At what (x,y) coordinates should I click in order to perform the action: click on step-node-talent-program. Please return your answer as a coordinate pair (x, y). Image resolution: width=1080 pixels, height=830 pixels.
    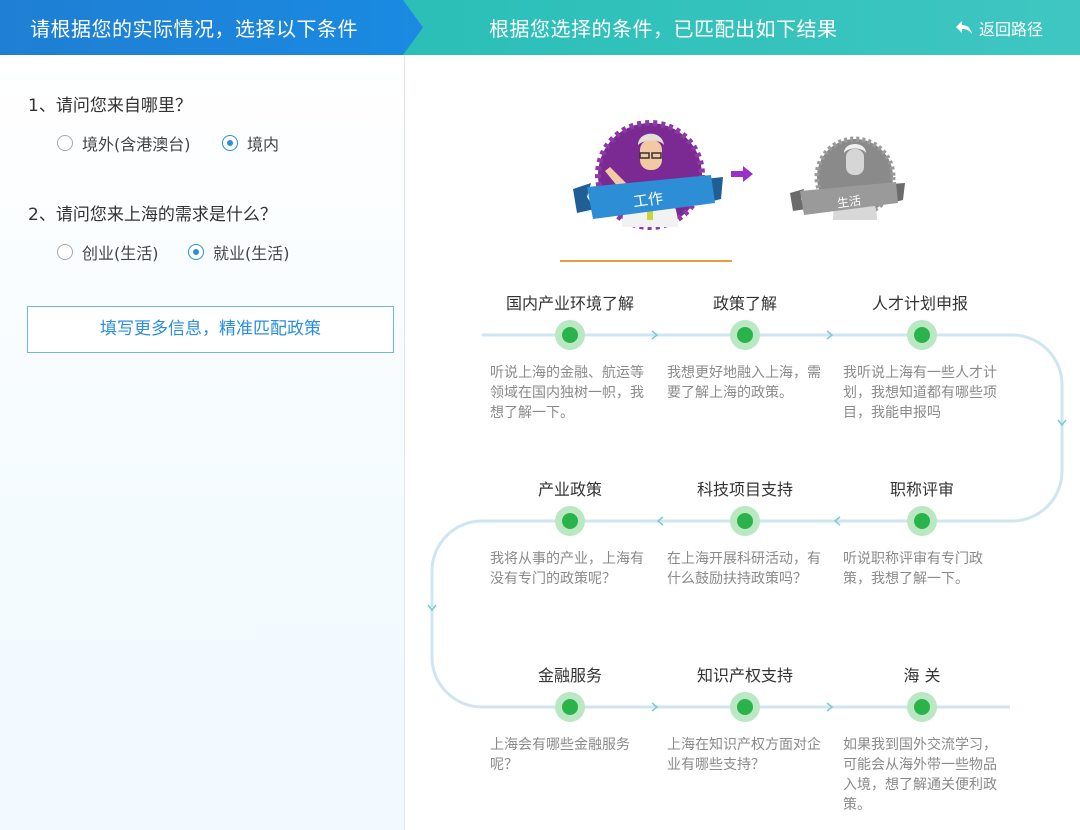
    Looking at the image, I should click on (922, 335).